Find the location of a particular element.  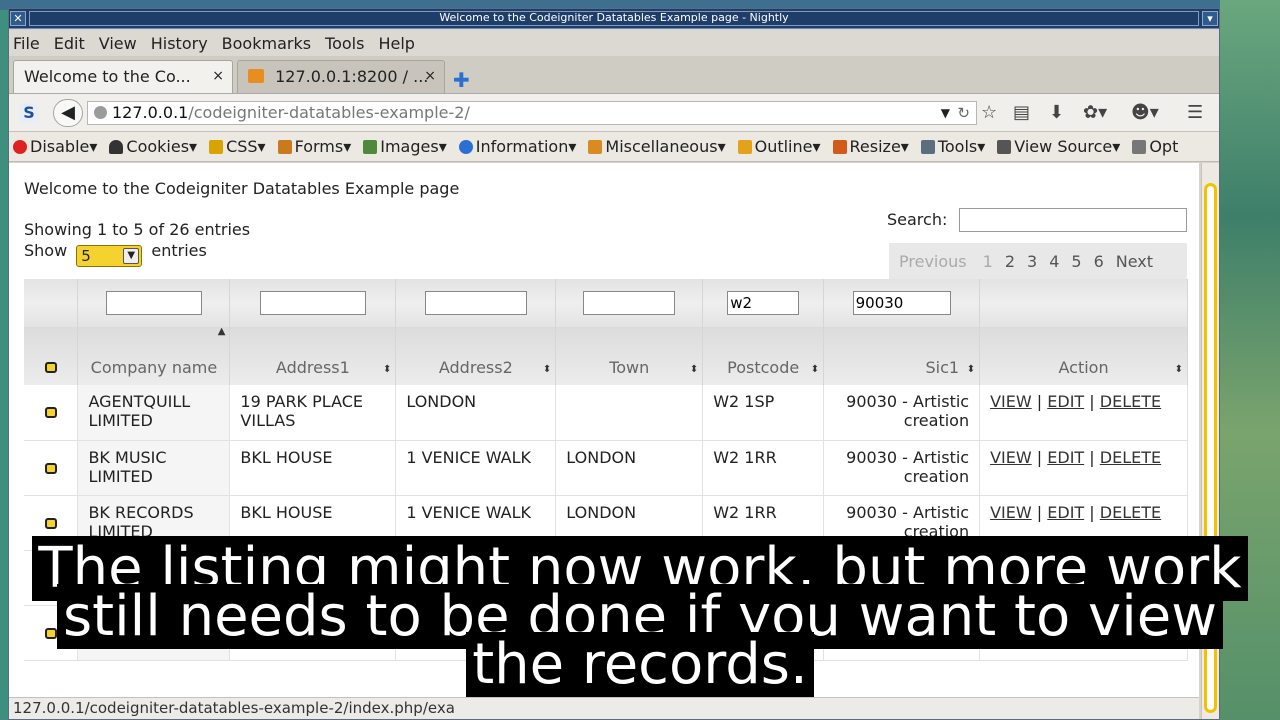

menu-bookmarks: Bookmarks is located at coordinates (266, 43).